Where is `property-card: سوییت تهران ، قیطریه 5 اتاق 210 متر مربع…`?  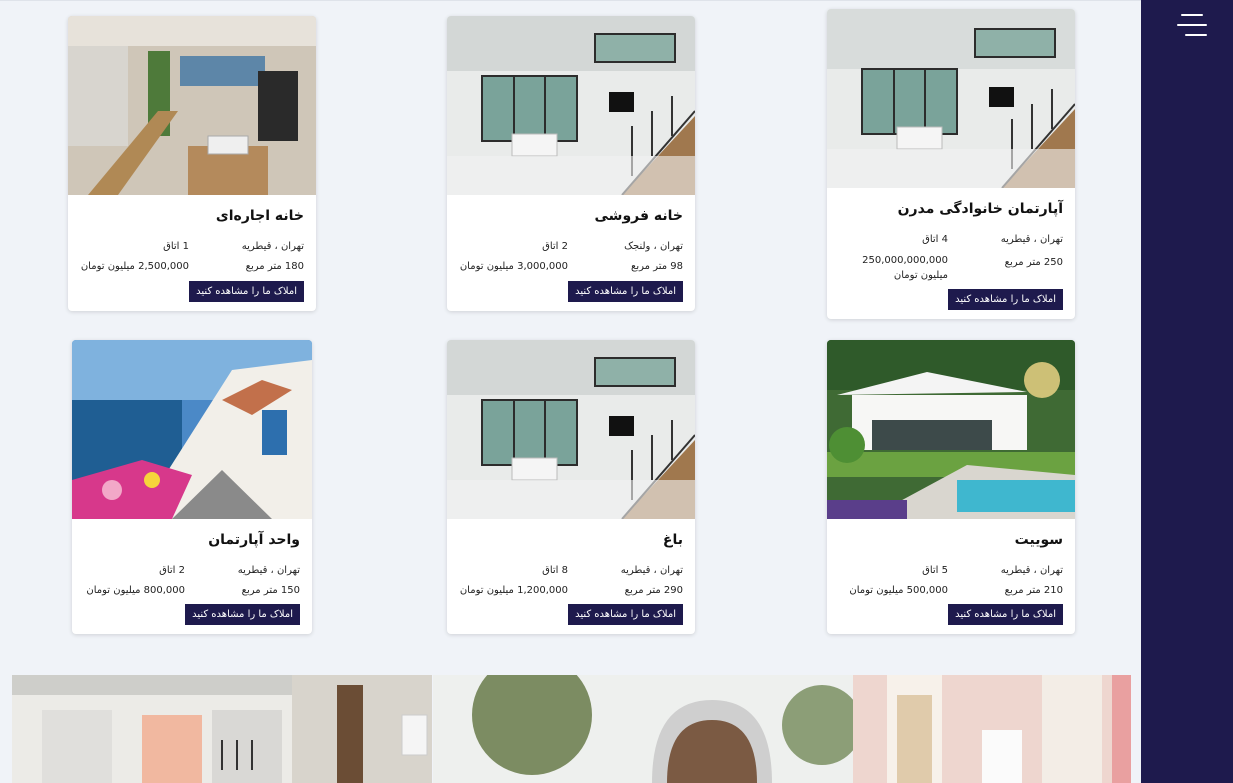
property-card: سوییت تهران ، قیطریه 5 اتاق 210 متر مربع… is located at coordinates (951, 487).